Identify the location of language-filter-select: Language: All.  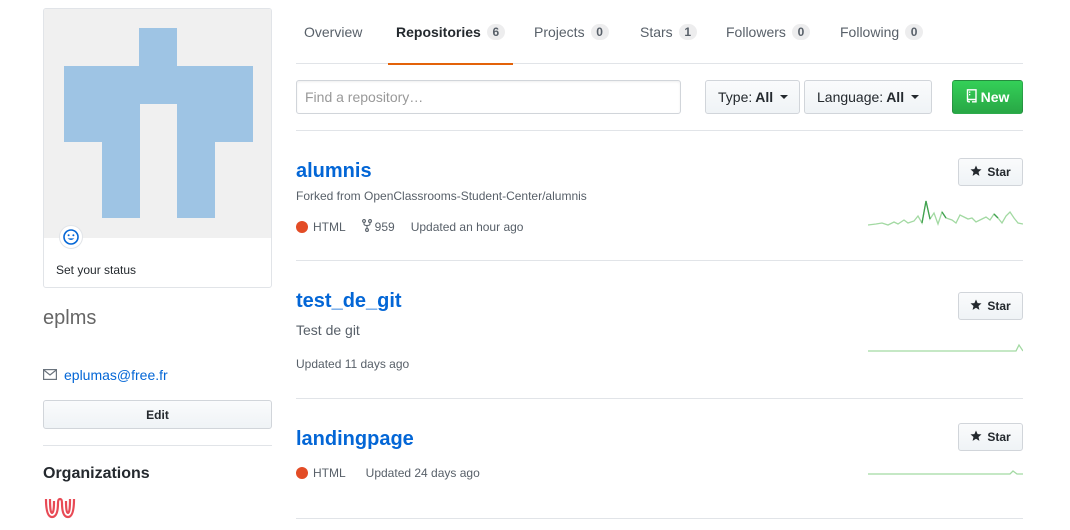
(868, 97).